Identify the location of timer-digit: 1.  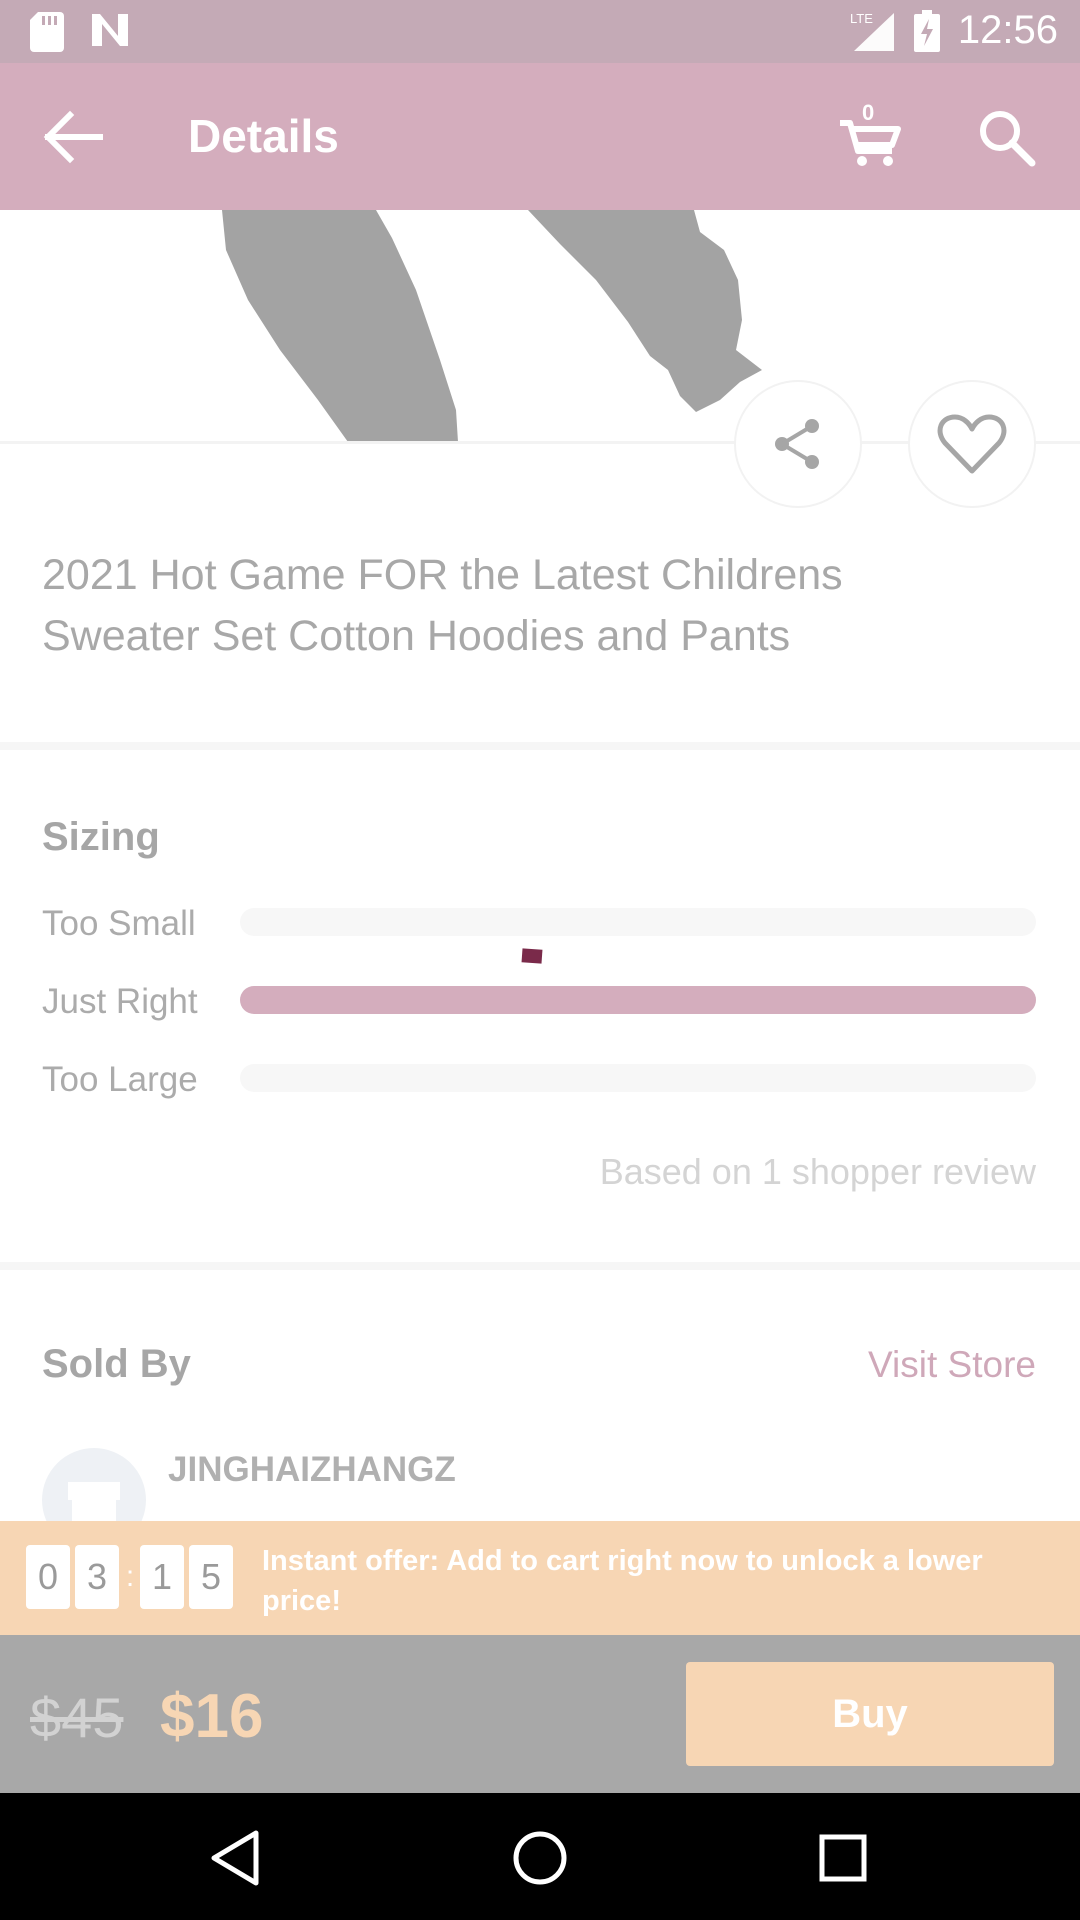
(162, 1577).